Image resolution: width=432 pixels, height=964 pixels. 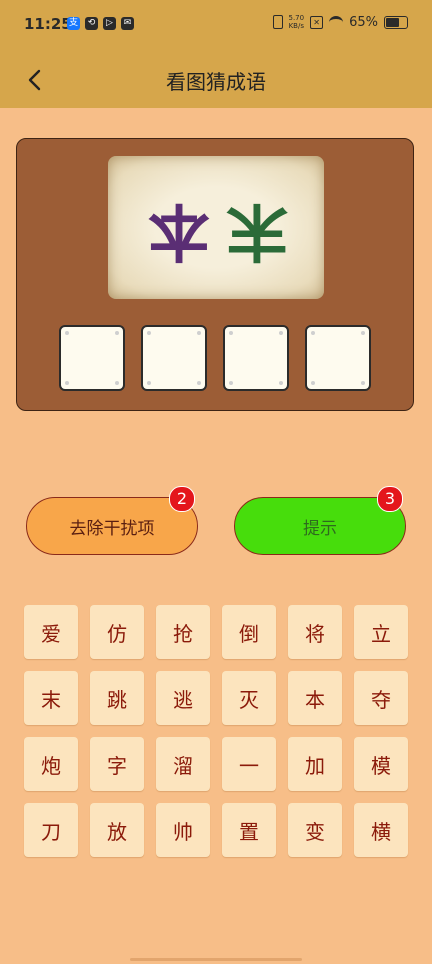 What do you see at coordinates (317, 22) in the screenshot?
I see `no-sim-icon: ✕` at bounding box center [317, 22].